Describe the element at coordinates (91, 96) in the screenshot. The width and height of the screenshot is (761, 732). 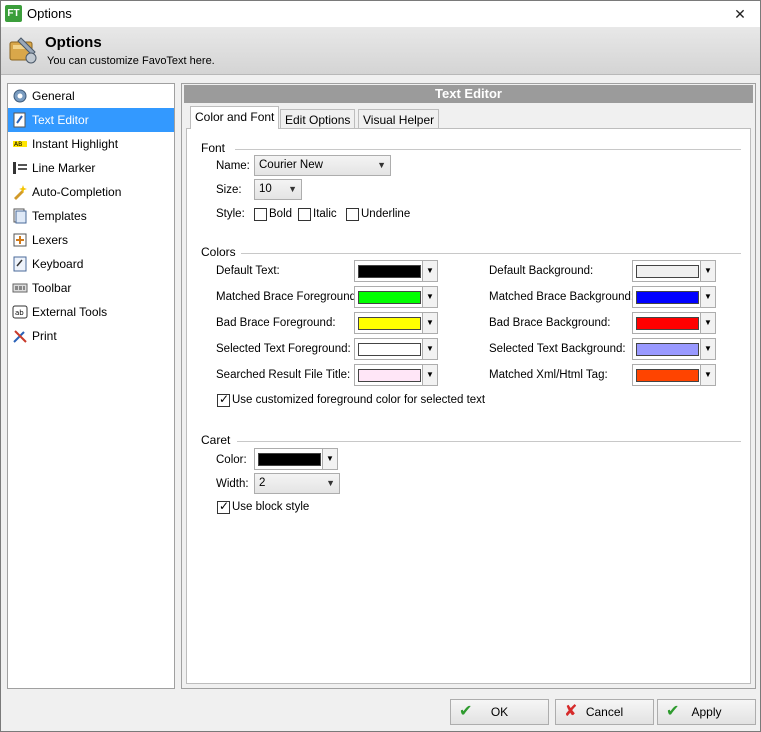
I see `sidebar-item-general: General` at that location.